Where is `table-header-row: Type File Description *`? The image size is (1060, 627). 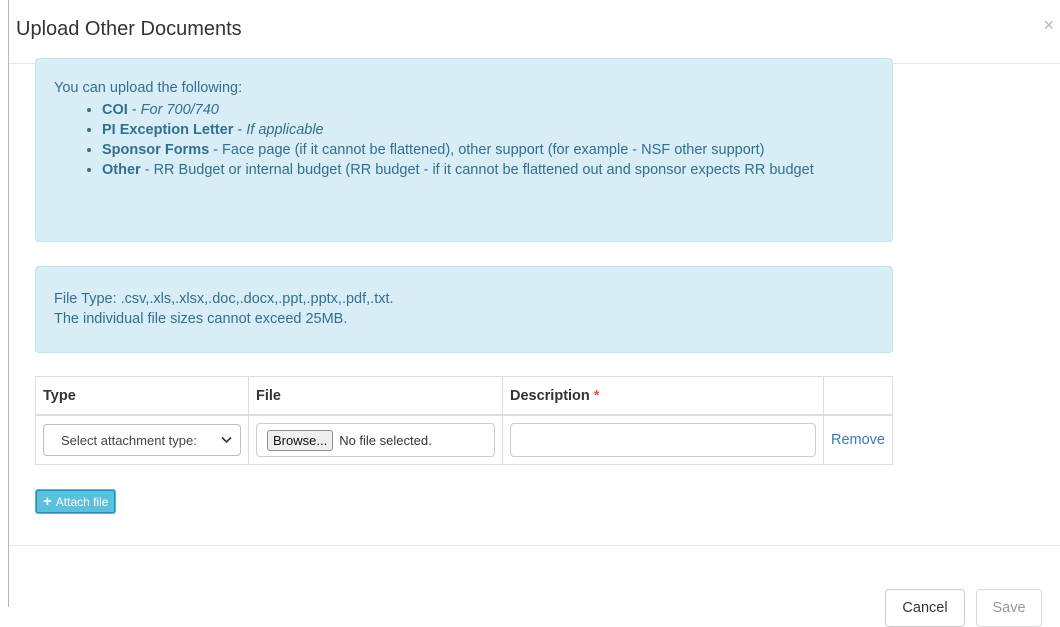
table-header-row: Type File Description * is located at coordinates (464, 396).